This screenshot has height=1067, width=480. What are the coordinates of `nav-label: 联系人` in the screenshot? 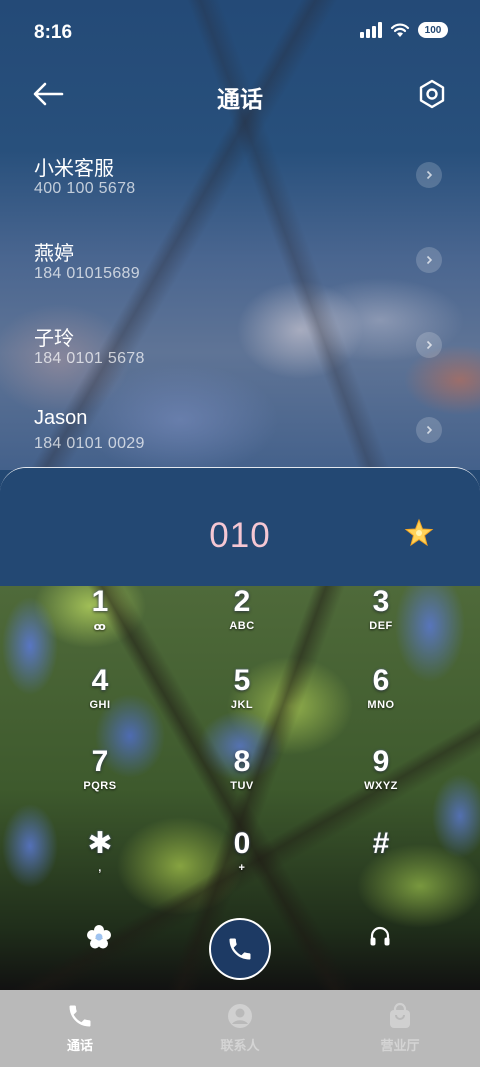 It's located at (240, 1045).